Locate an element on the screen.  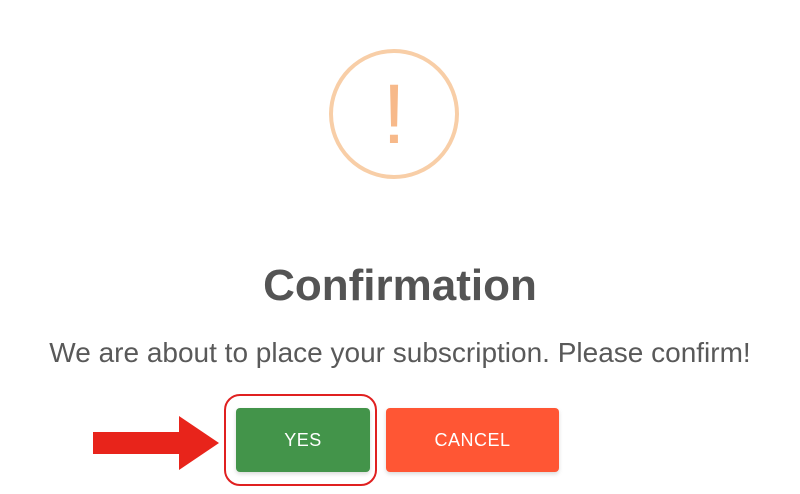
exclamation-icon: ! is located at coordinates (394, 114).